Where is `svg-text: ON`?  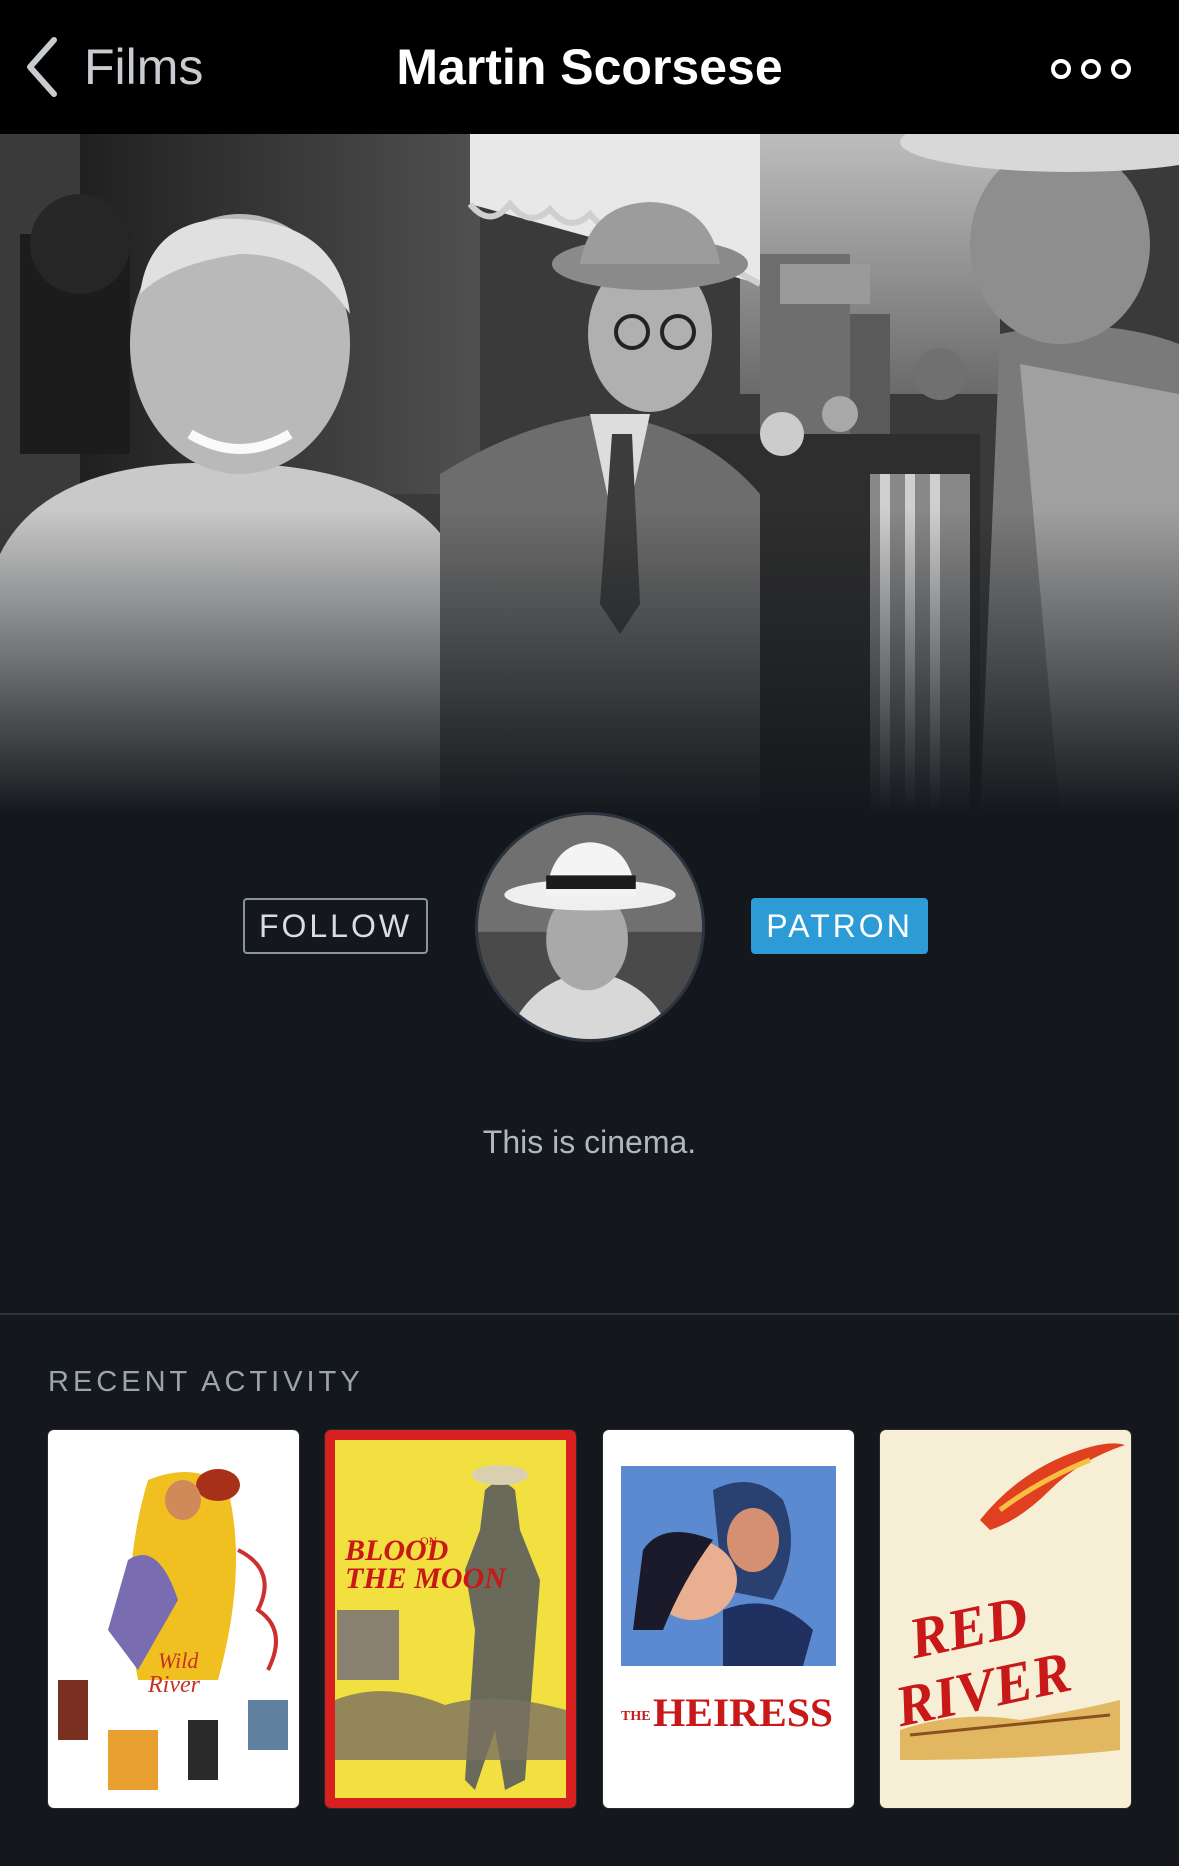 svg-text: ON is located at coordinates (429, 1541).